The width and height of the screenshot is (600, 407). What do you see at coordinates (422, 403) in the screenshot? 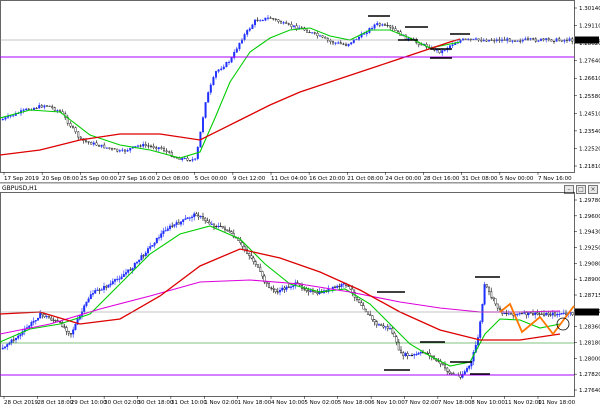
I see `time-tick-label: 7 Nov 02:00` at bounding box center [422, 403].